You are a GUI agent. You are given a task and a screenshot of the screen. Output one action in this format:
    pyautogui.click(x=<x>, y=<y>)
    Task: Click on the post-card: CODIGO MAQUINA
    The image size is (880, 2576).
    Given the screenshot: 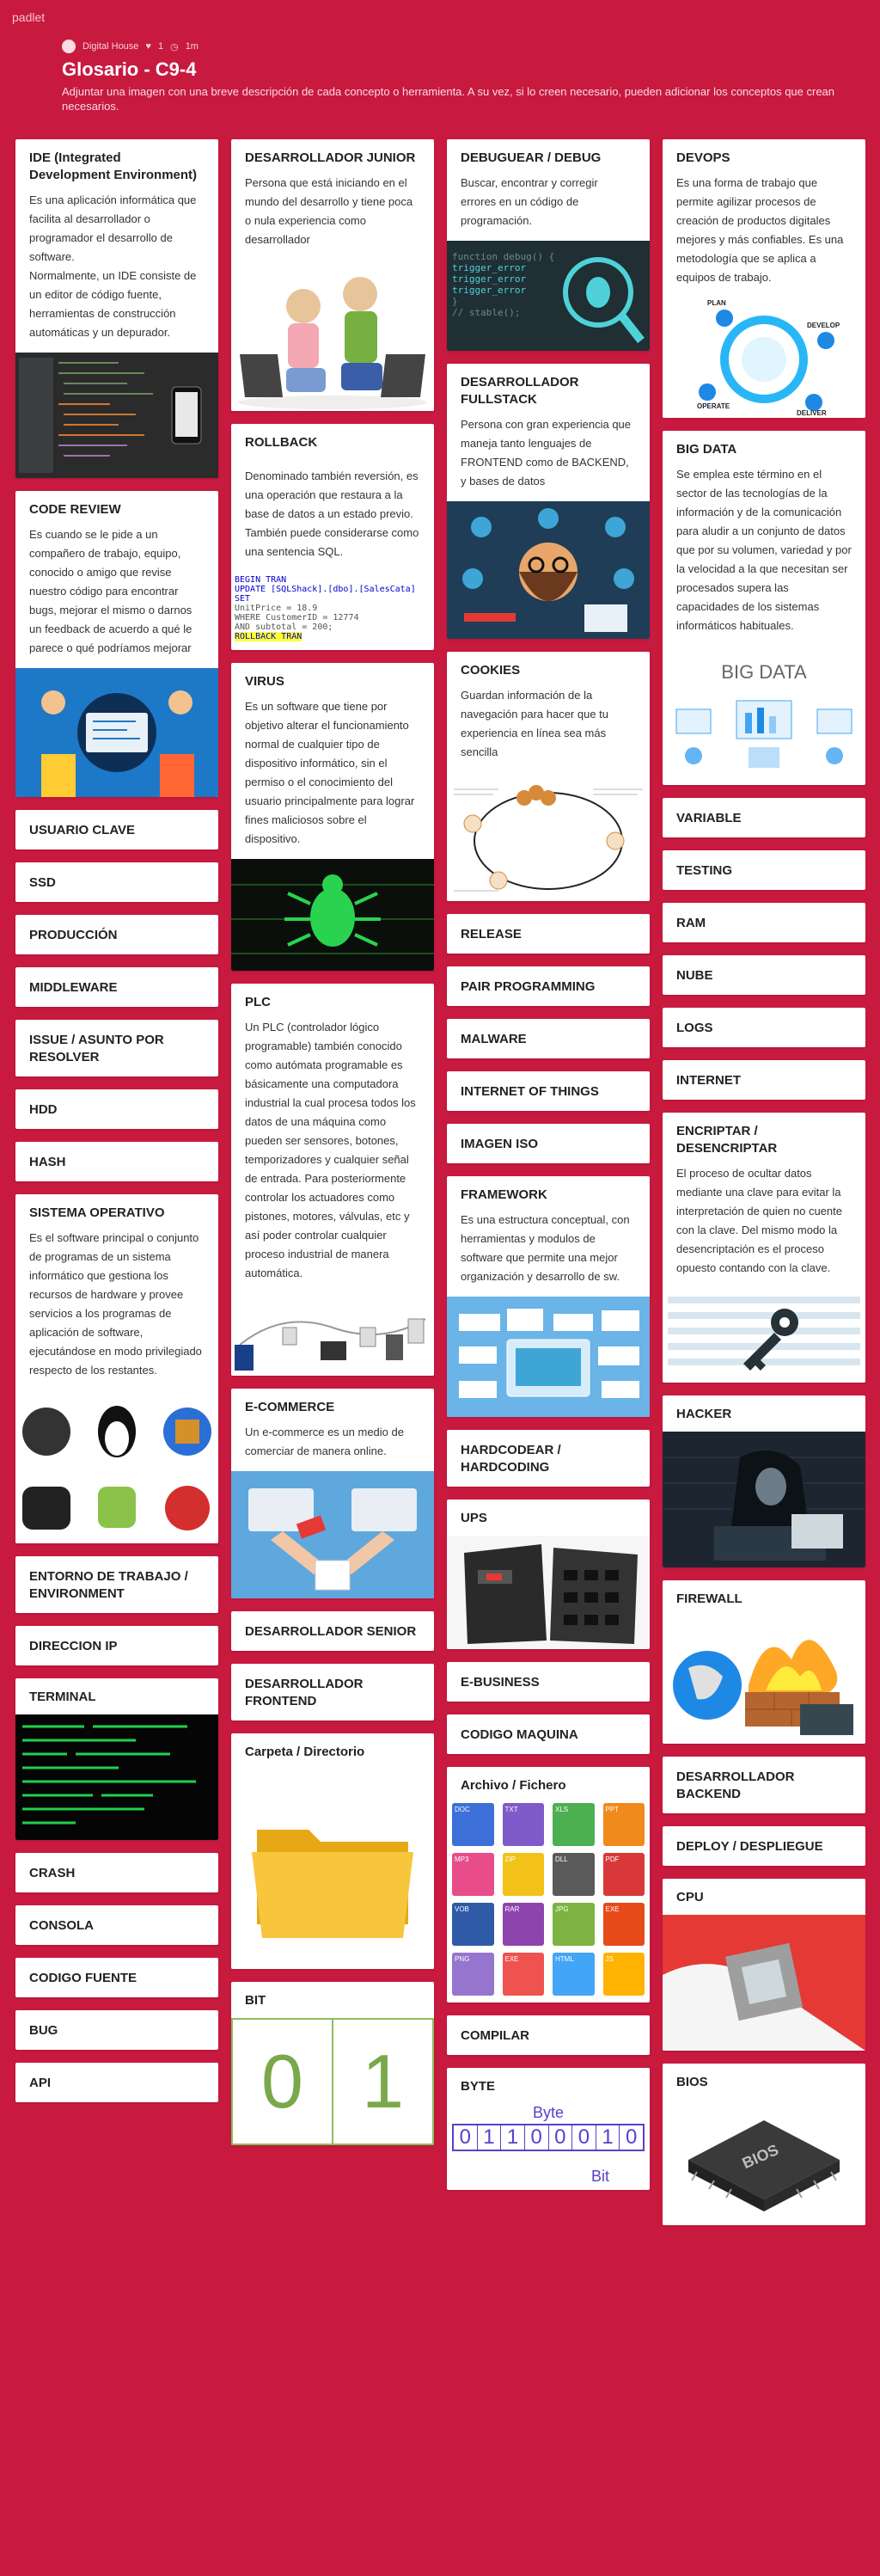 What is the action you would take?
    pyautogui.click(x=548, y=1734)
    